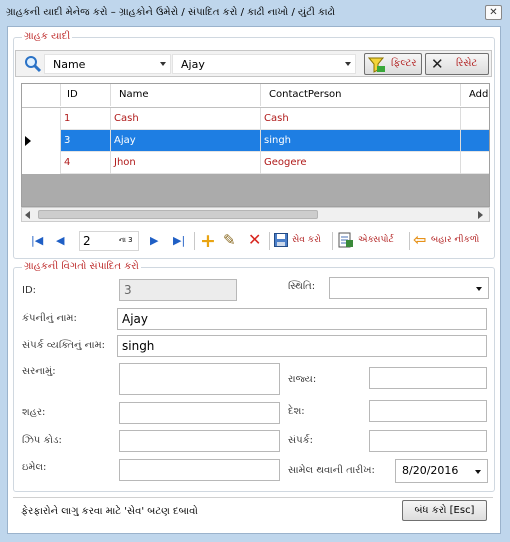 The height and width of the screenshot is (542, 510). Describe the element at coordinates (87, 241) in the screenshot. I see `position-value: 2` at that location.